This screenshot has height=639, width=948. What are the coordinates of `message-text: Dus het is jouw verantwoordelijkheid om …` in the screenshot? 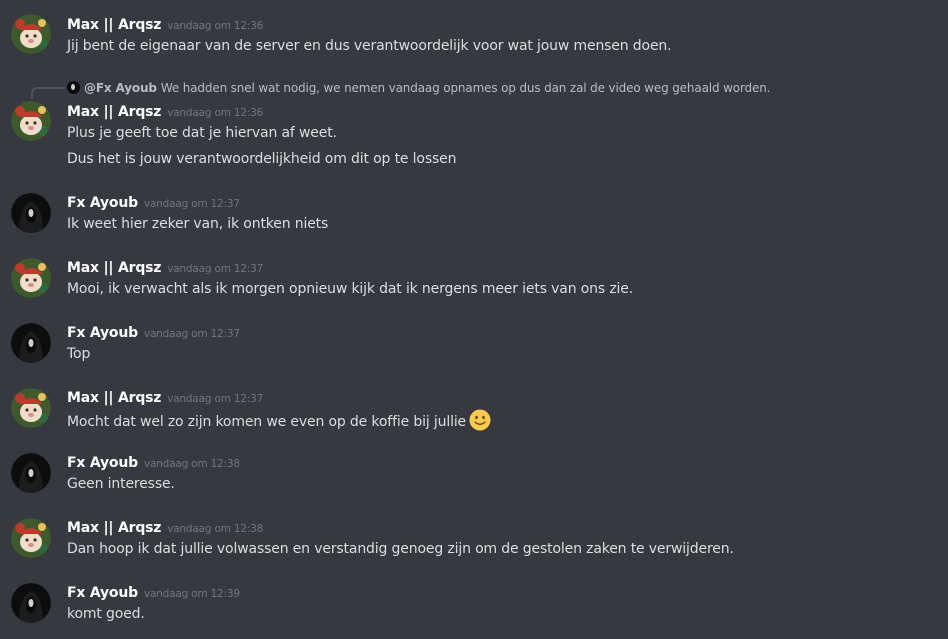 It's located at (262, 159).